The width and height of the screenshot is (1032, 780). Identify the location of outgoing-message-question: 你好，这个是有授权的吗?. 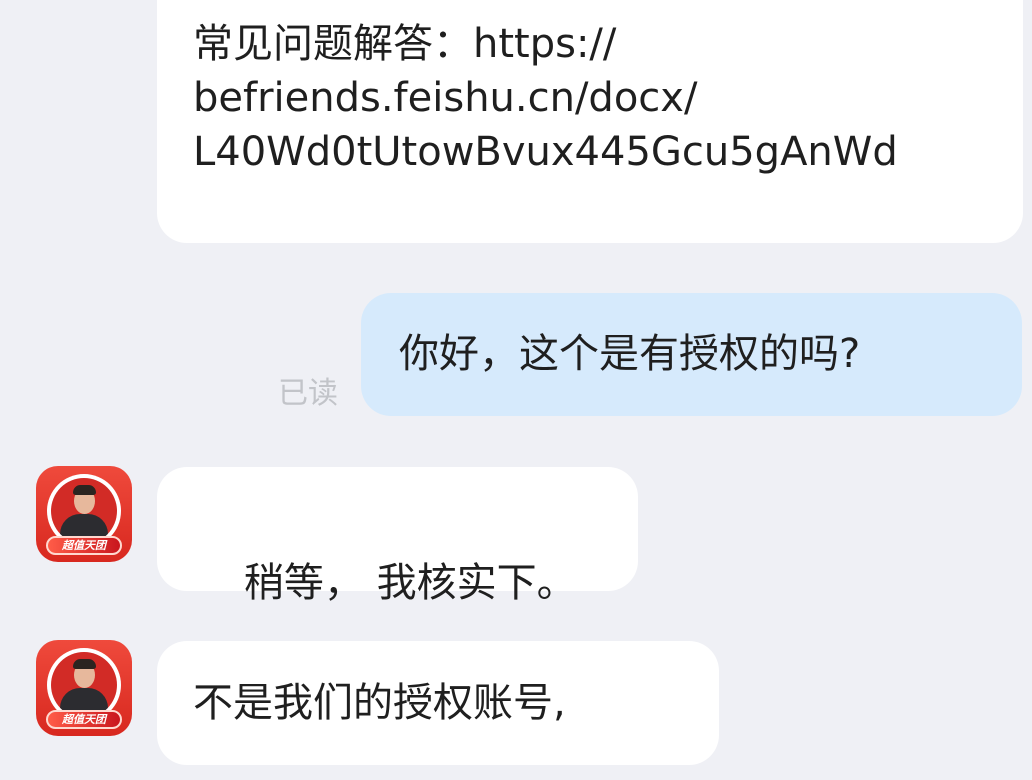
(691, 354).